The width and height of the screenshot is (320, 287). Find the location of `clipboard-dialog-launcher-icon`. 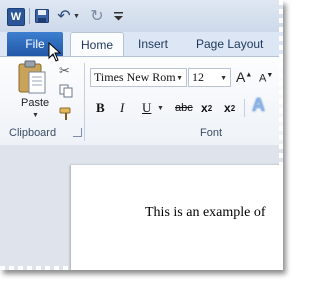

clipboard-dialog-launcher-icon is located at coordinates (77, 132).